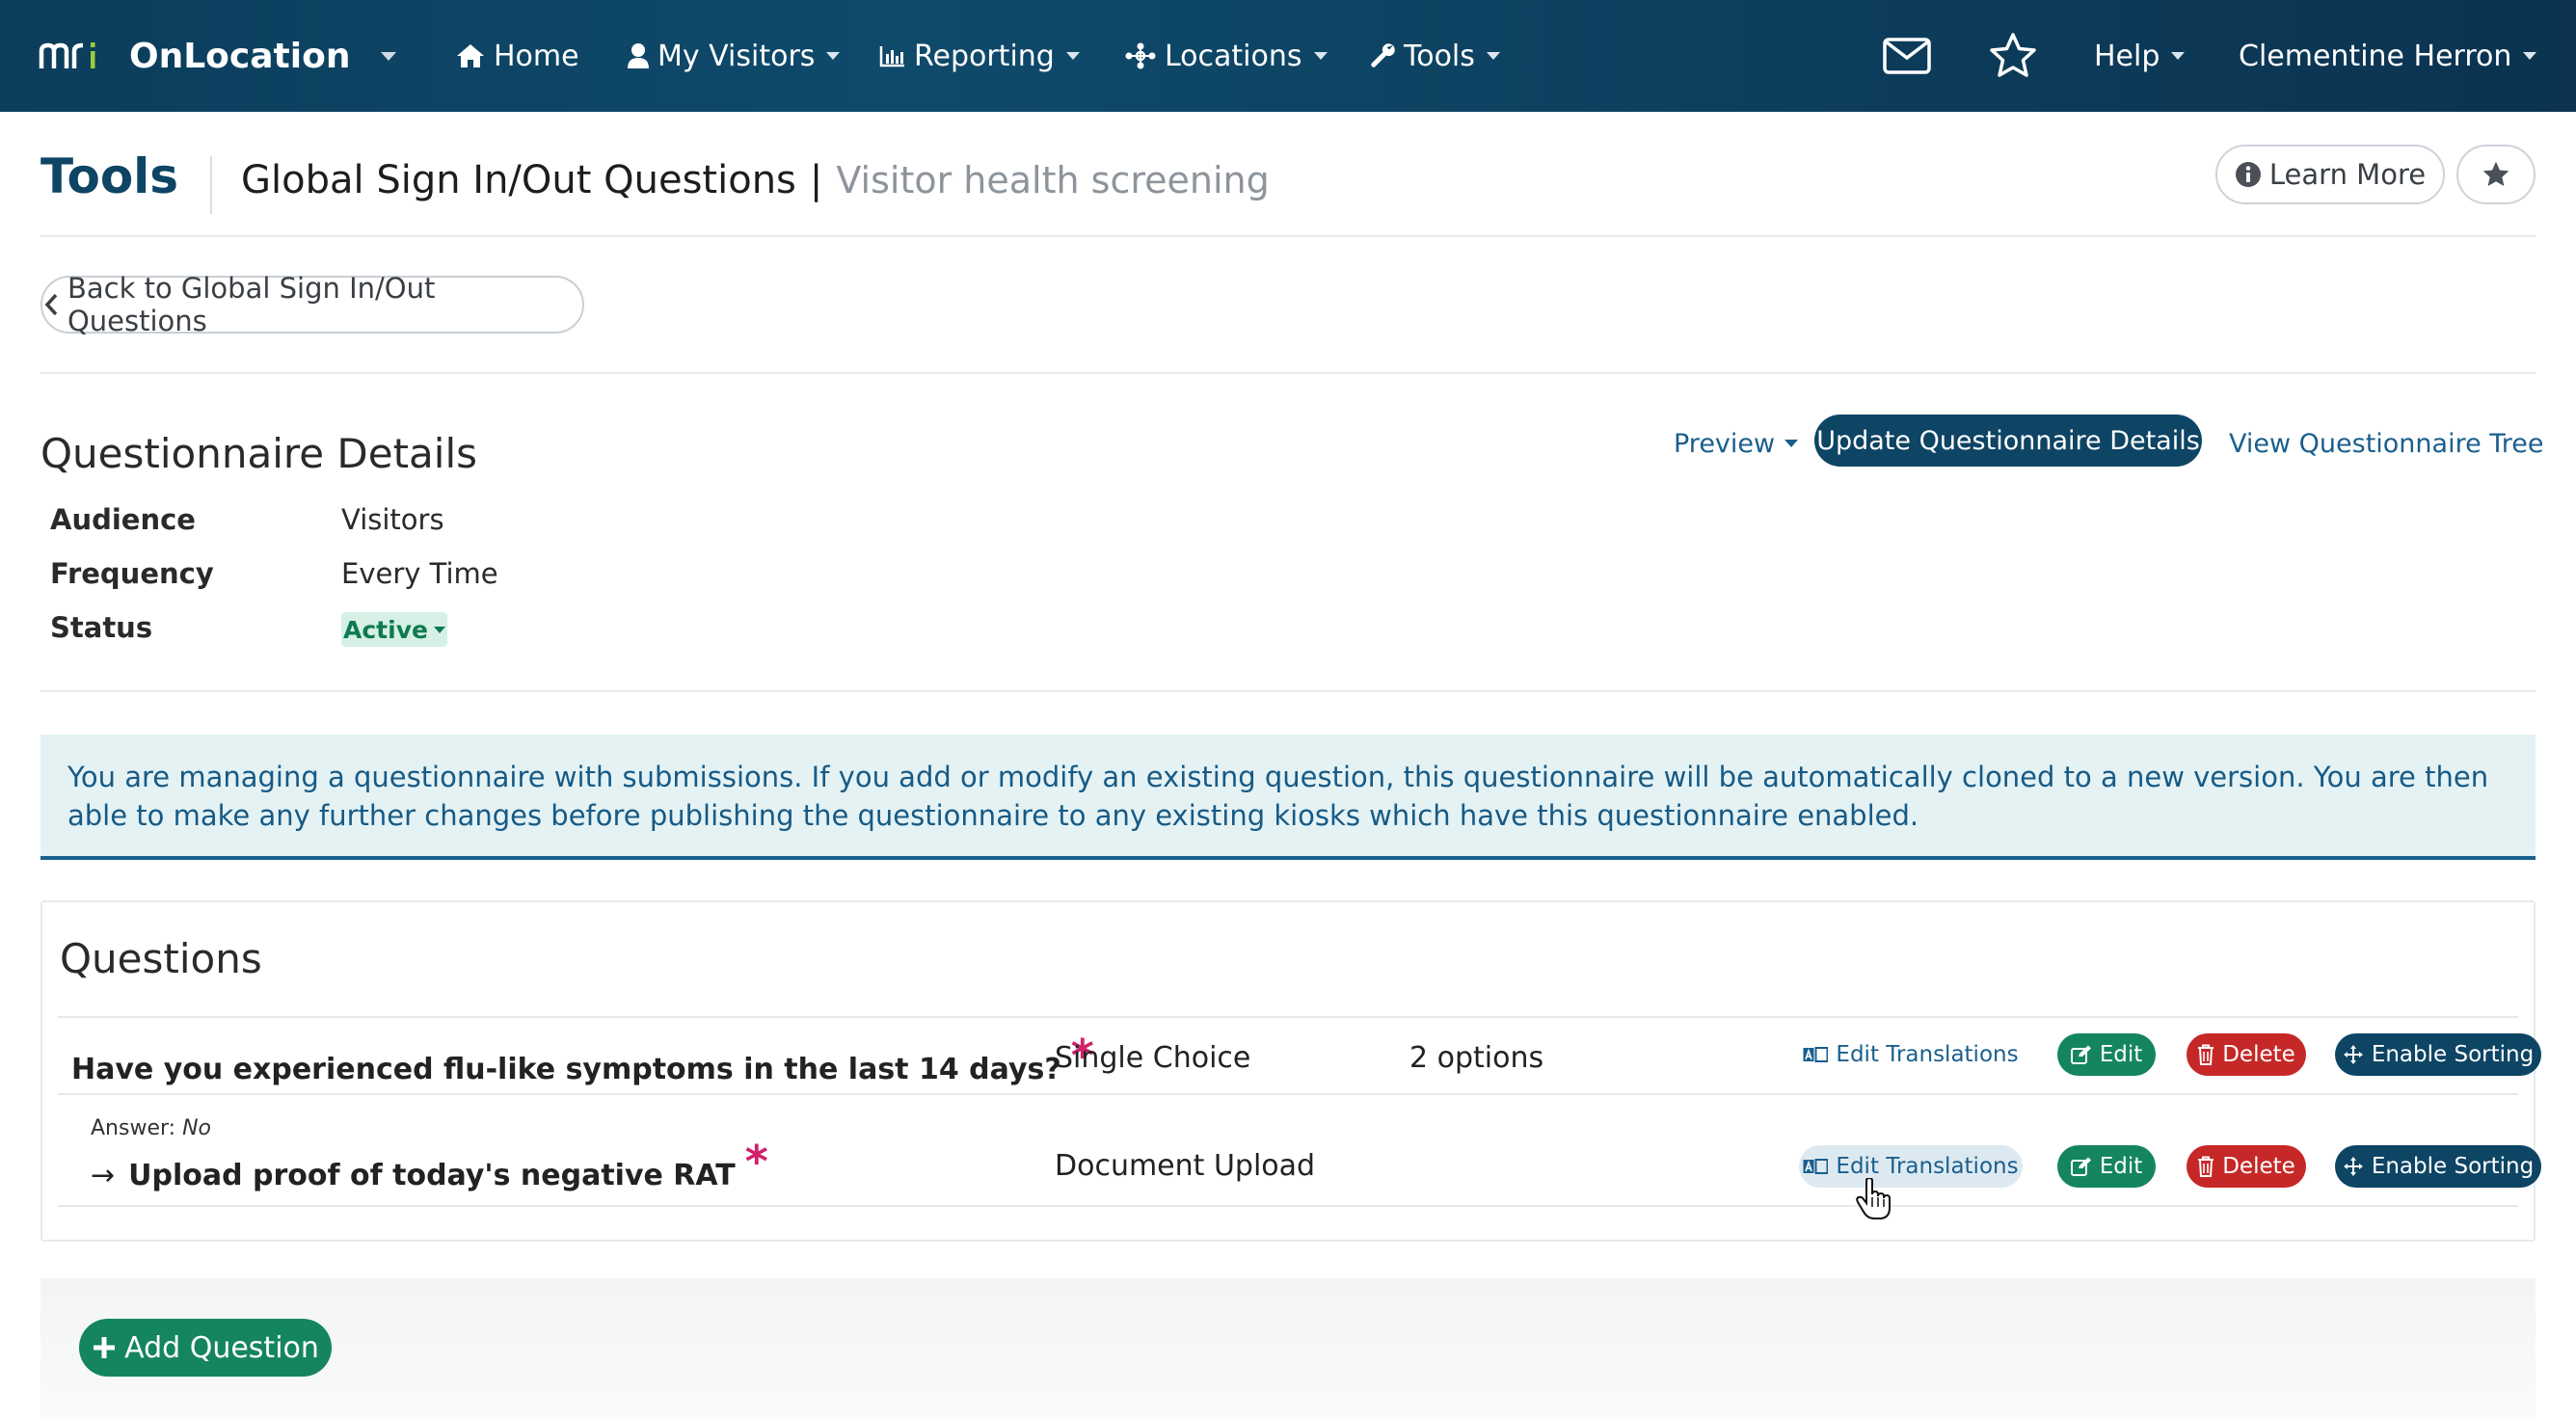 The width and height of the screenshot is (2576, 1419). I want to click on messages-button, so click(1907, 56).